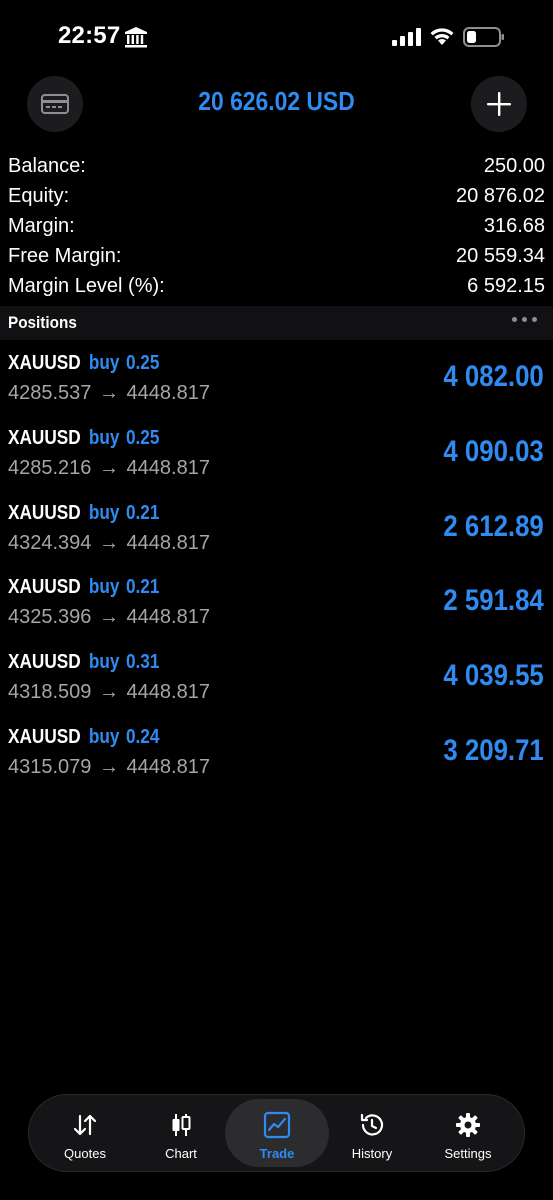  I want to click on position-open-price: 4285.216, so click(50, 467).